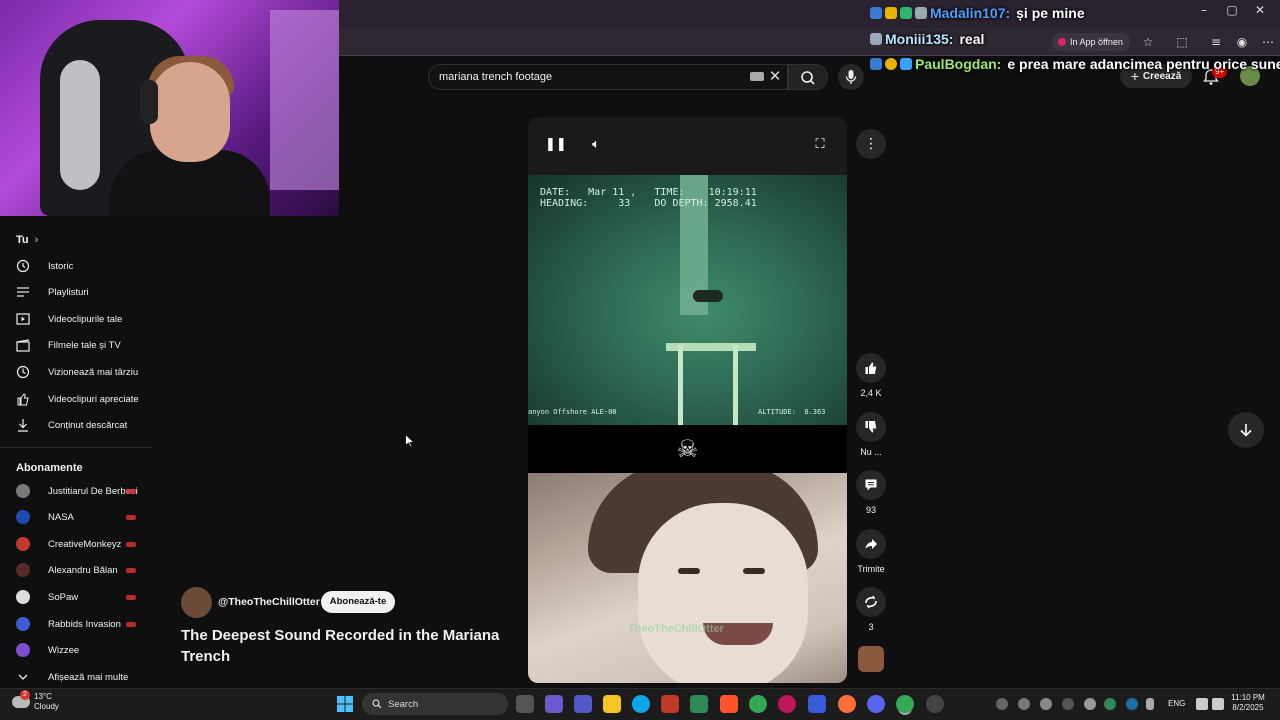 The image size is (1280, 720). What do you see at coordinates (977, 13) in the screenshot?
I see `chat-message: Madalin107: și pe mine` at bounding box center [977, 13].